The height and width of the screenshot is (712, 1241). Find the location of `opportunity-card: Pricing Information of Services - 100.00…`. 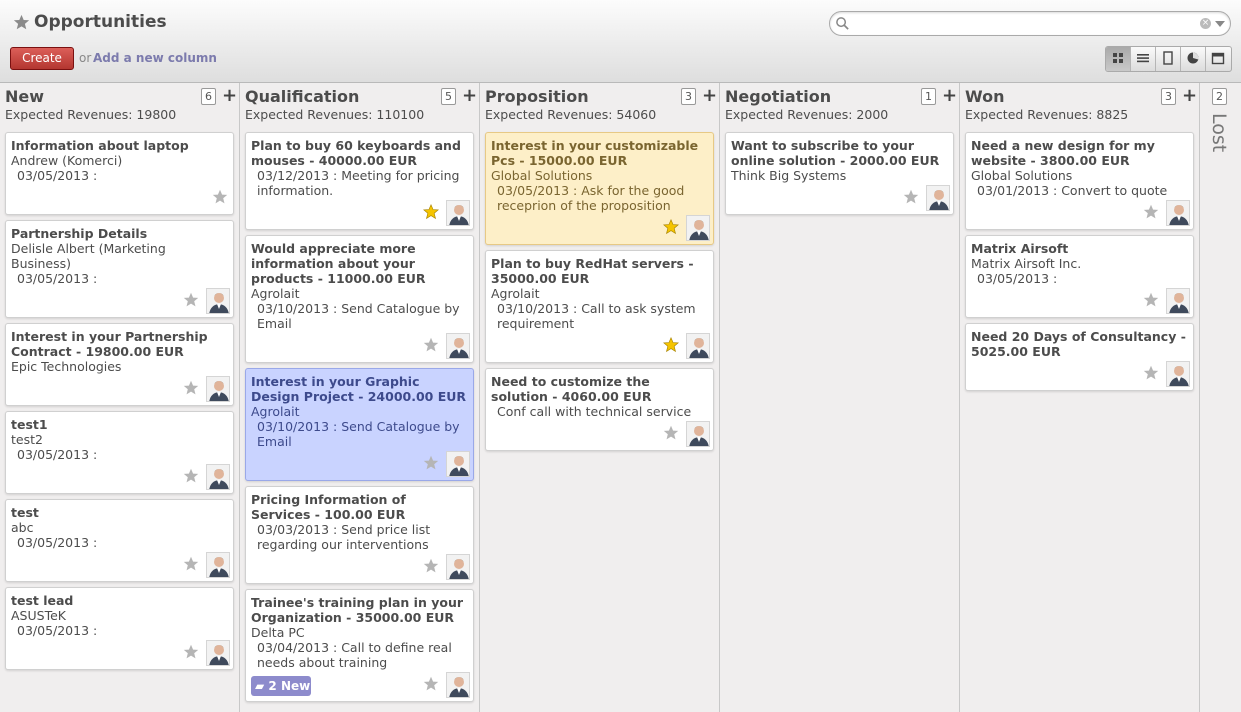

opportunity-card: Pricing Information of Services - 100.00… is located at coordinates (359, 535).